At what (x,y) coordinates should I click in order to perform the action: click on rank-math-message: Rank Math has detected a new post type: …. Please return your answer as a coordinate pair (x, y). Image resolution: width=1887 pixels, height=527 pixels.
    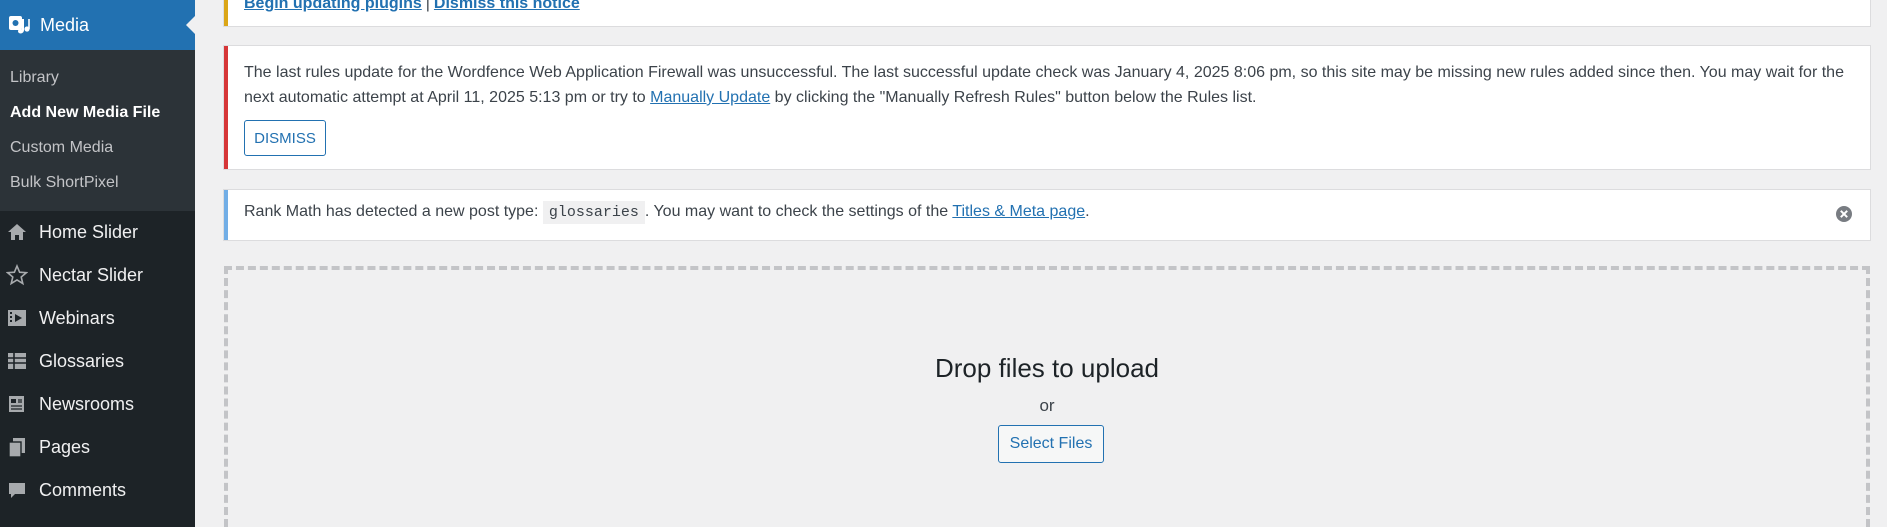
    Looking at the image, I should click on (667, 212).